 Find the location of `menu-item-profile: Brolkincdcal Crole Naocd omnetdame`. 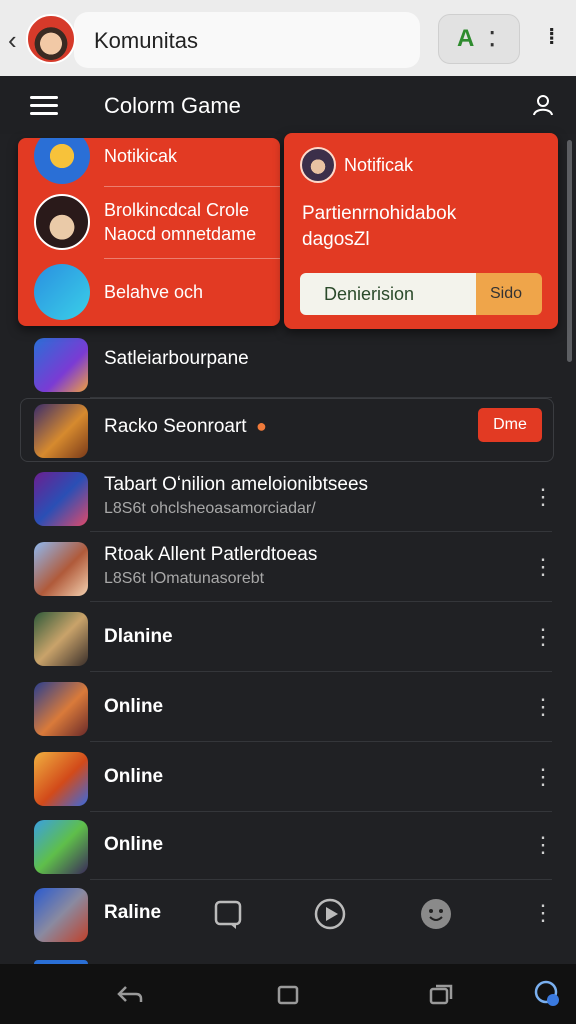

menu-item-profile: Brolkincdcal Crole Naocd omnetdame is located at coordinates (149, 225).